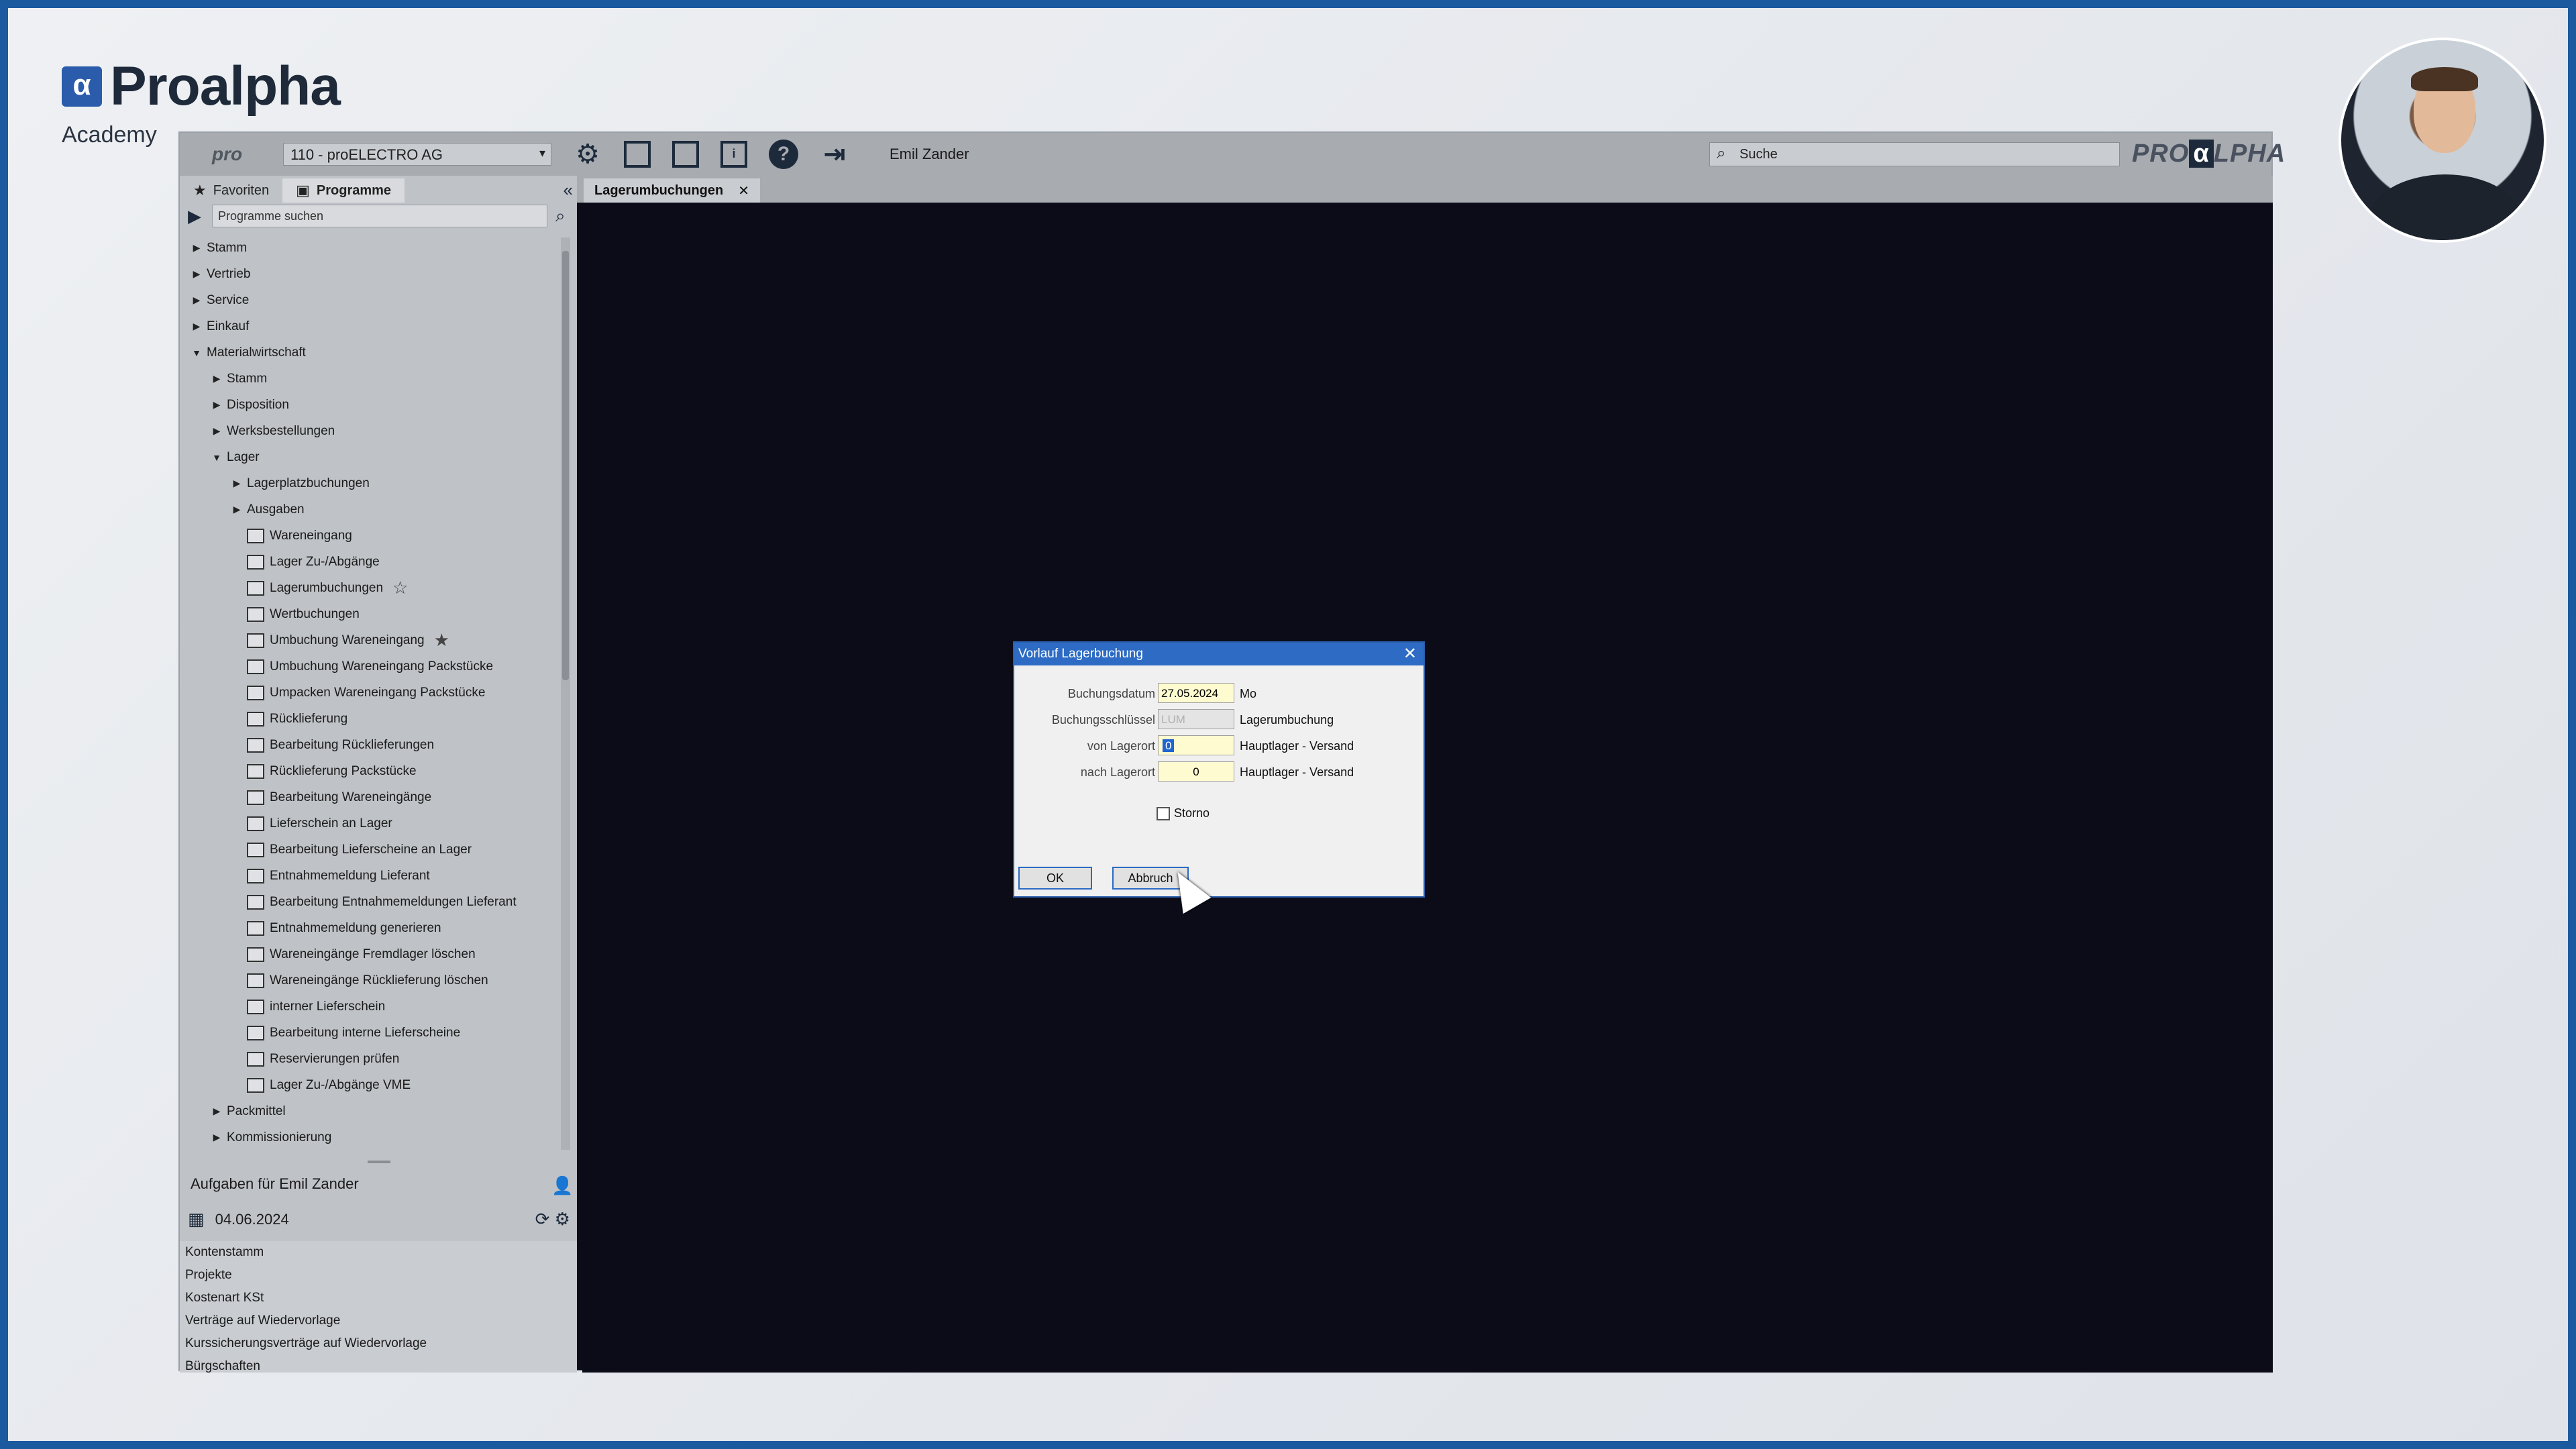 This screenshot has width=2576, height=1449. I want to click on task-item: Bürgschaften, so click(378, 1364).